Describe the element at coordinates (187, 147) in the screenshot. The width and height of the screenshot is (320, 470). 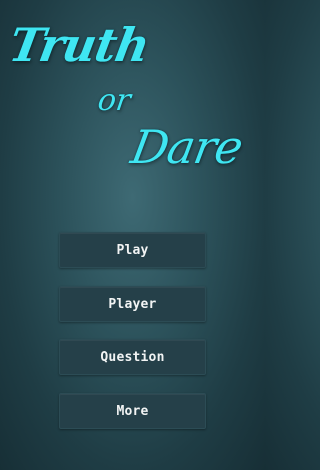
I see `title-dare: Dare` at that location.